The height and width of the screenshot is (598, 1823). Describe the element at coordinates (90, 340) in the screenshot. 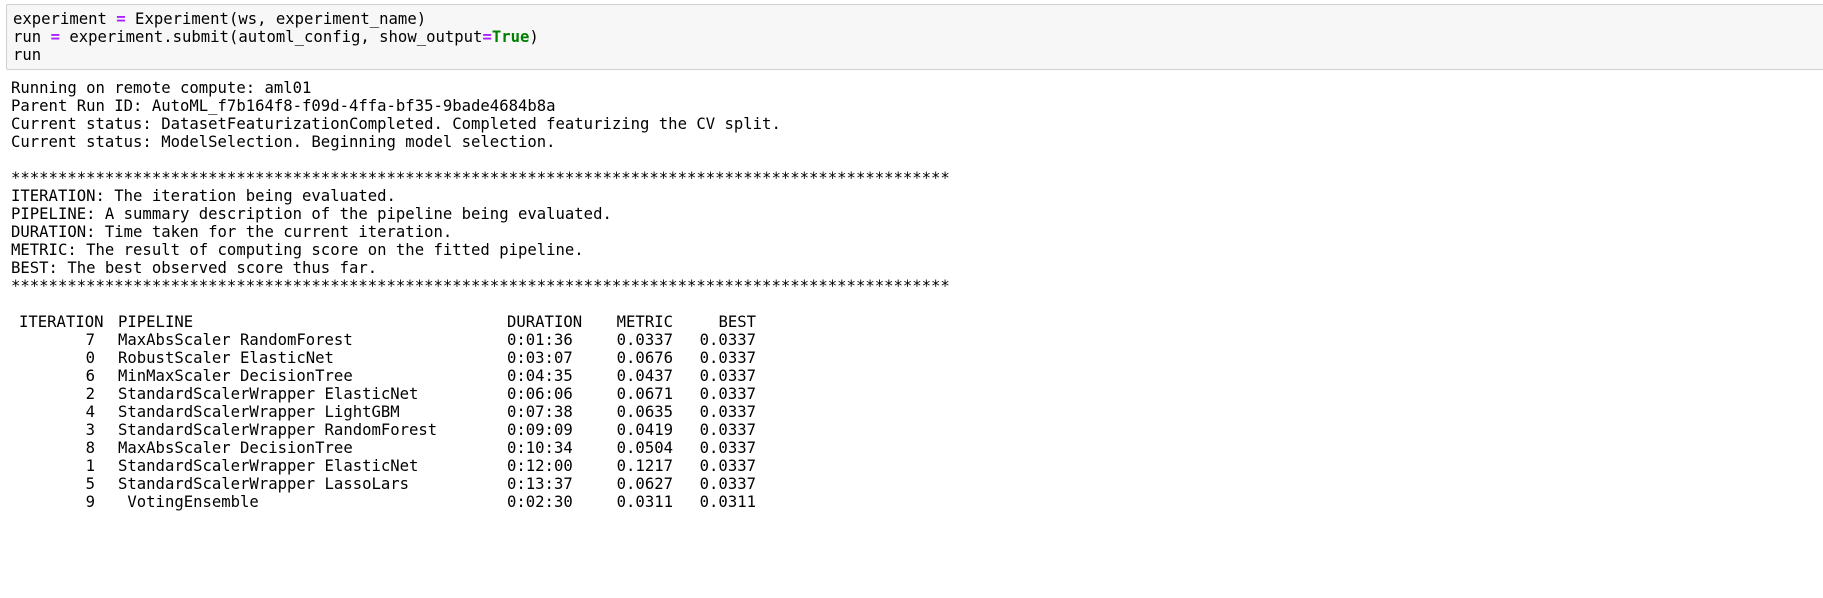

I see `cell-iteration: 7` at that location.